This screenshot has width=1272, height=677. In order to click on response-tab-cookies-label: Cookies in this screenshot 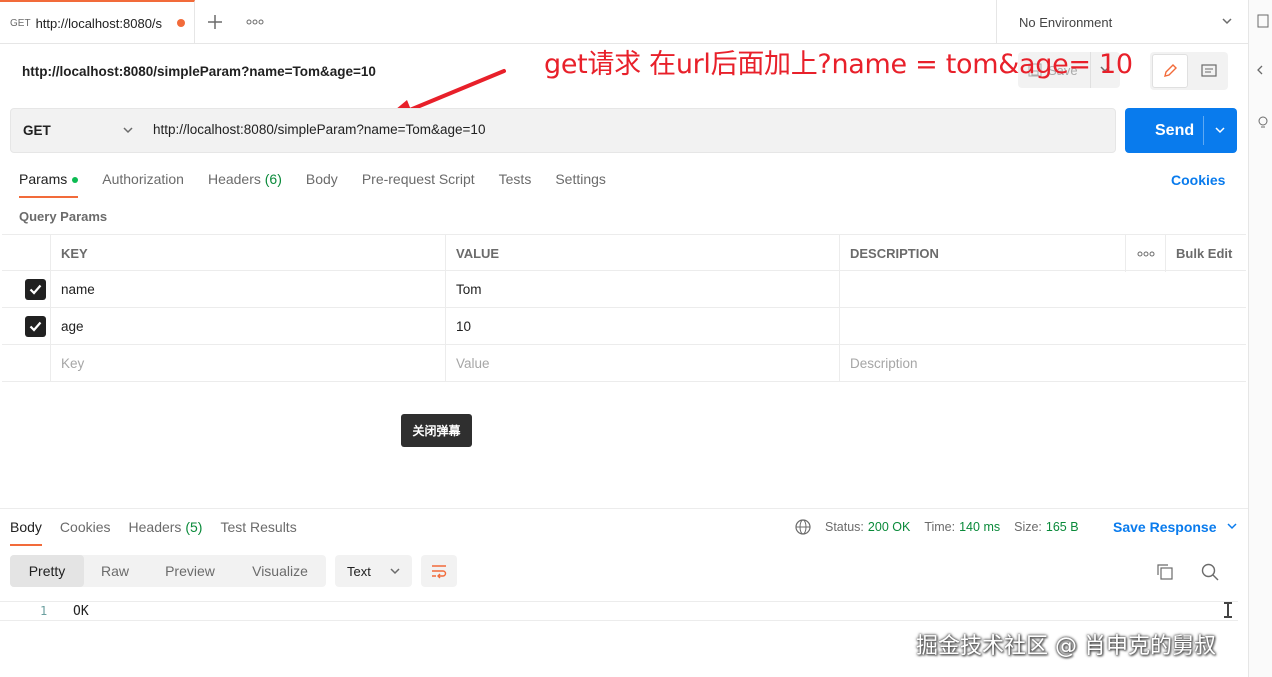, I will do `click(85, 527)`.